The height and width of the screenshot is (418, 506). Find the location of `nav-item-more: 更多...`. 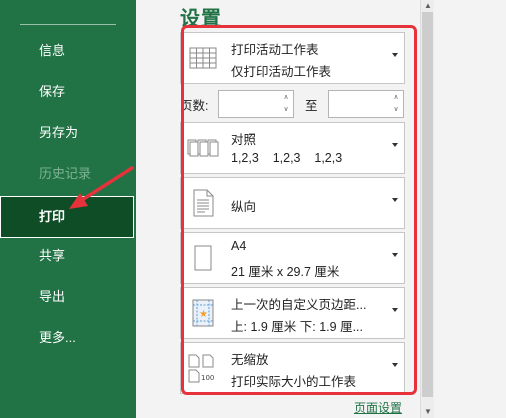

nav-item-more: 更多... is located at coordinates (68, 338).